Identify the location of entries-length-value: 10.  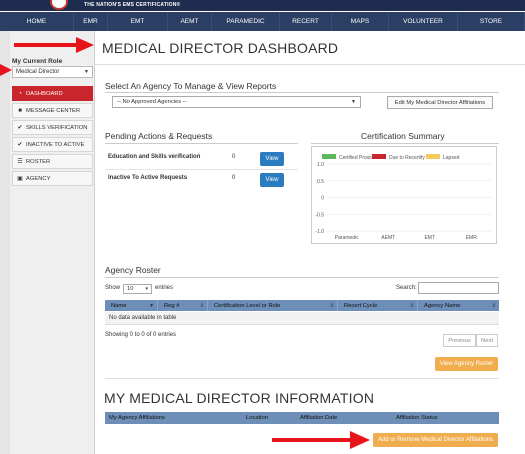
(130, 289).